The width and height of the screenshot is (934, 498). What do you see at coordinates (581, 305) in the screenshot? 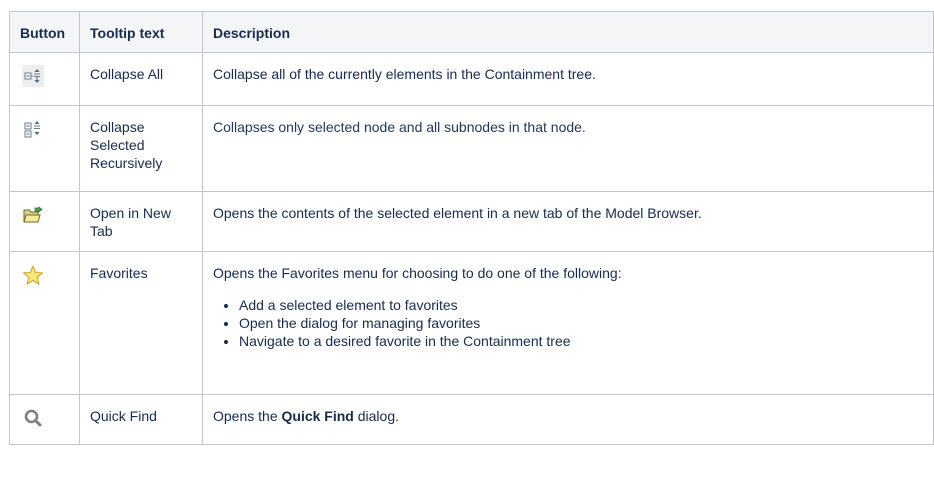
I see `list-item: Add a selected element to favorites` at bounding box center [581, 305].